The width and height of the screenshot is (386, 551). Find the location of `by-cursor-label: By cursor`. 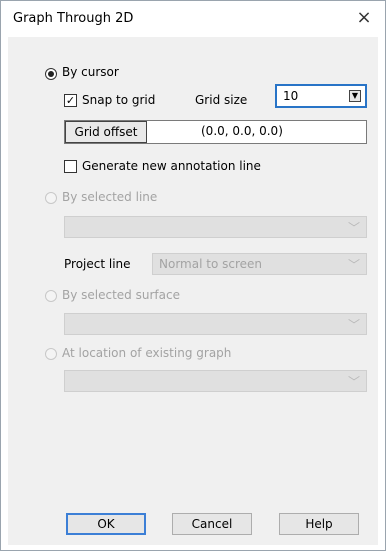

by-cursor-label: By cursor is located at coordinates (90, 72).